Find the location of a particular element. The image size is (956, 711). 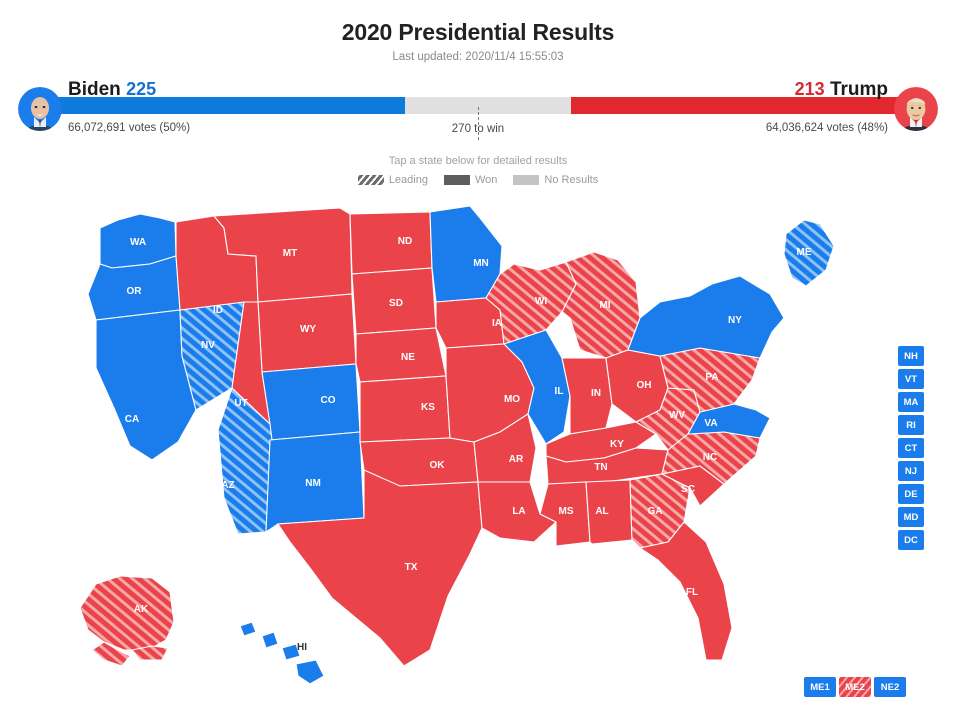

state-label-fl: FL is located at coordinates (692, 592).